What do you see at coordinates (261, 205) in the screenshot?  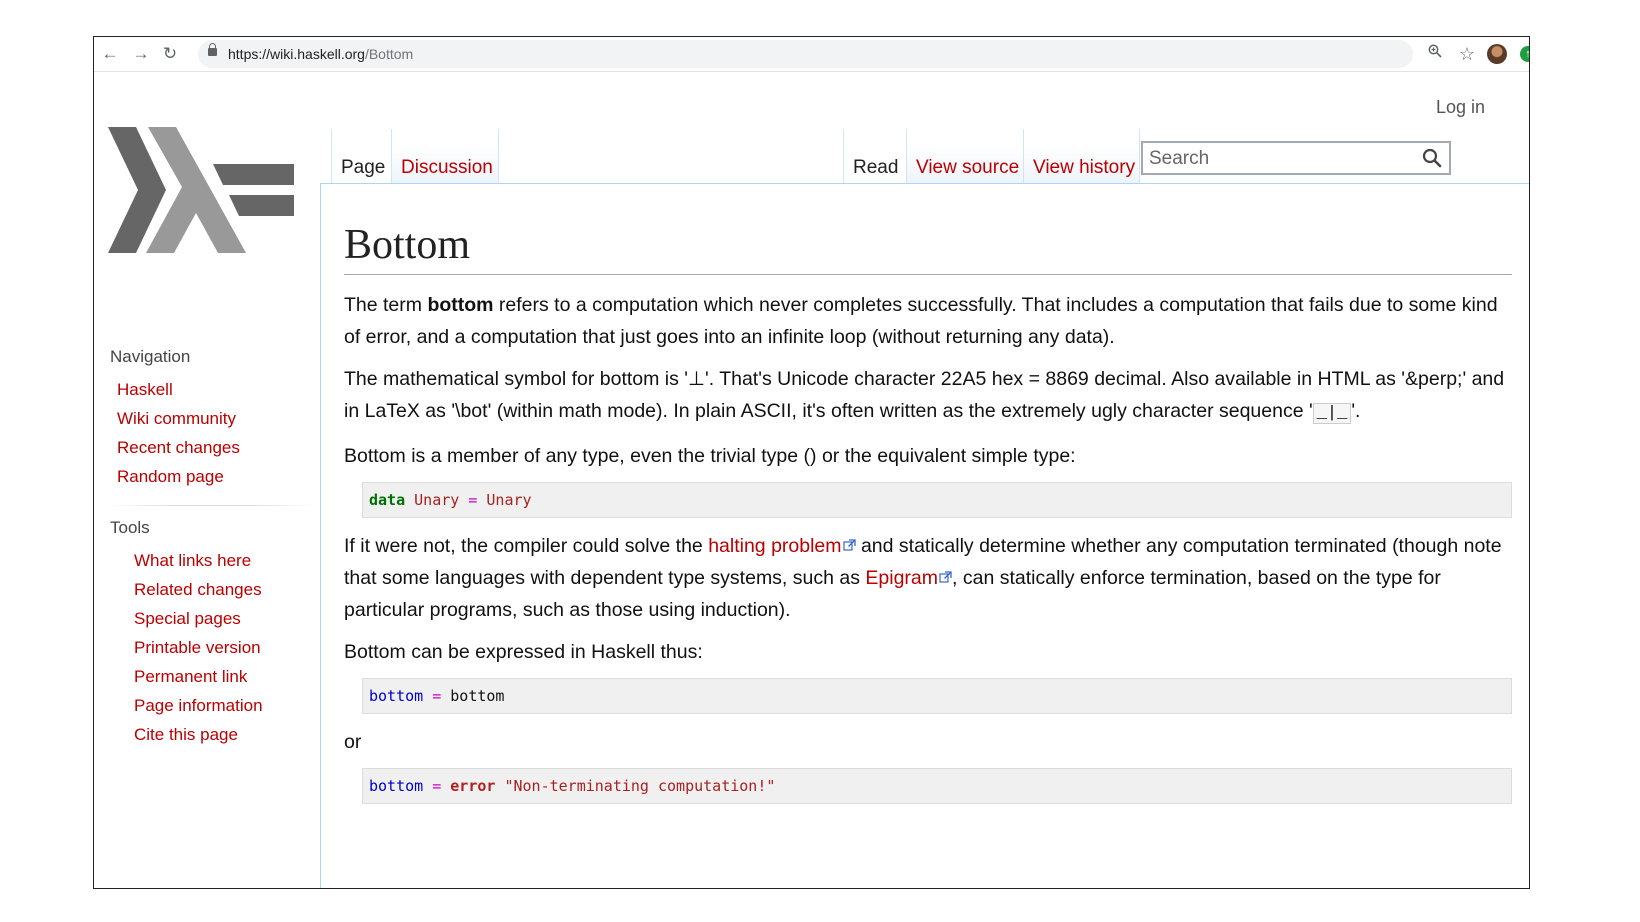 I see `logo-bar-bottom` at bounding box center [261, 205].